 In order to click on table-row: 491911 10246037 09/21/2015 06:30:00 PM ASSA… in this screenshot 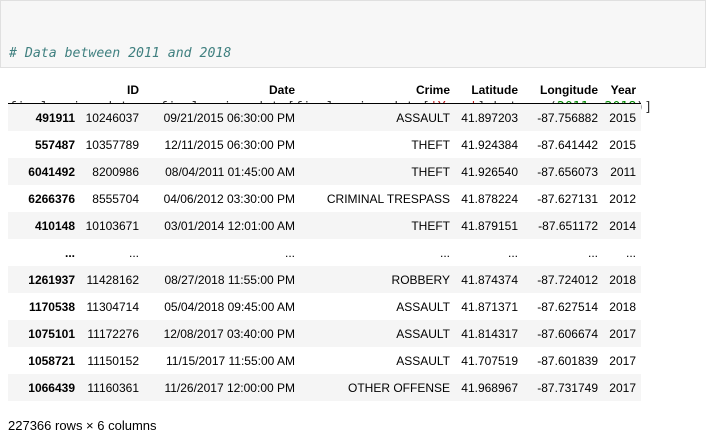, I will do `click(324, 117)`.